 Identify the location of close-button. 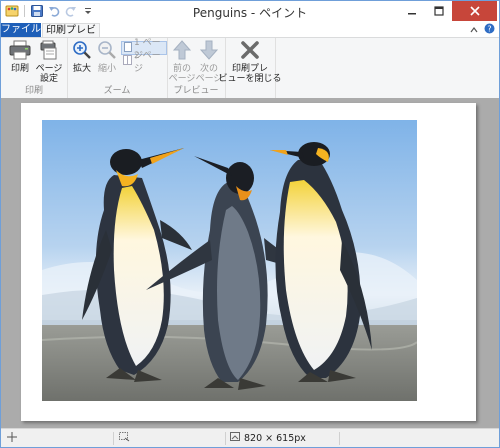
(474, 11).